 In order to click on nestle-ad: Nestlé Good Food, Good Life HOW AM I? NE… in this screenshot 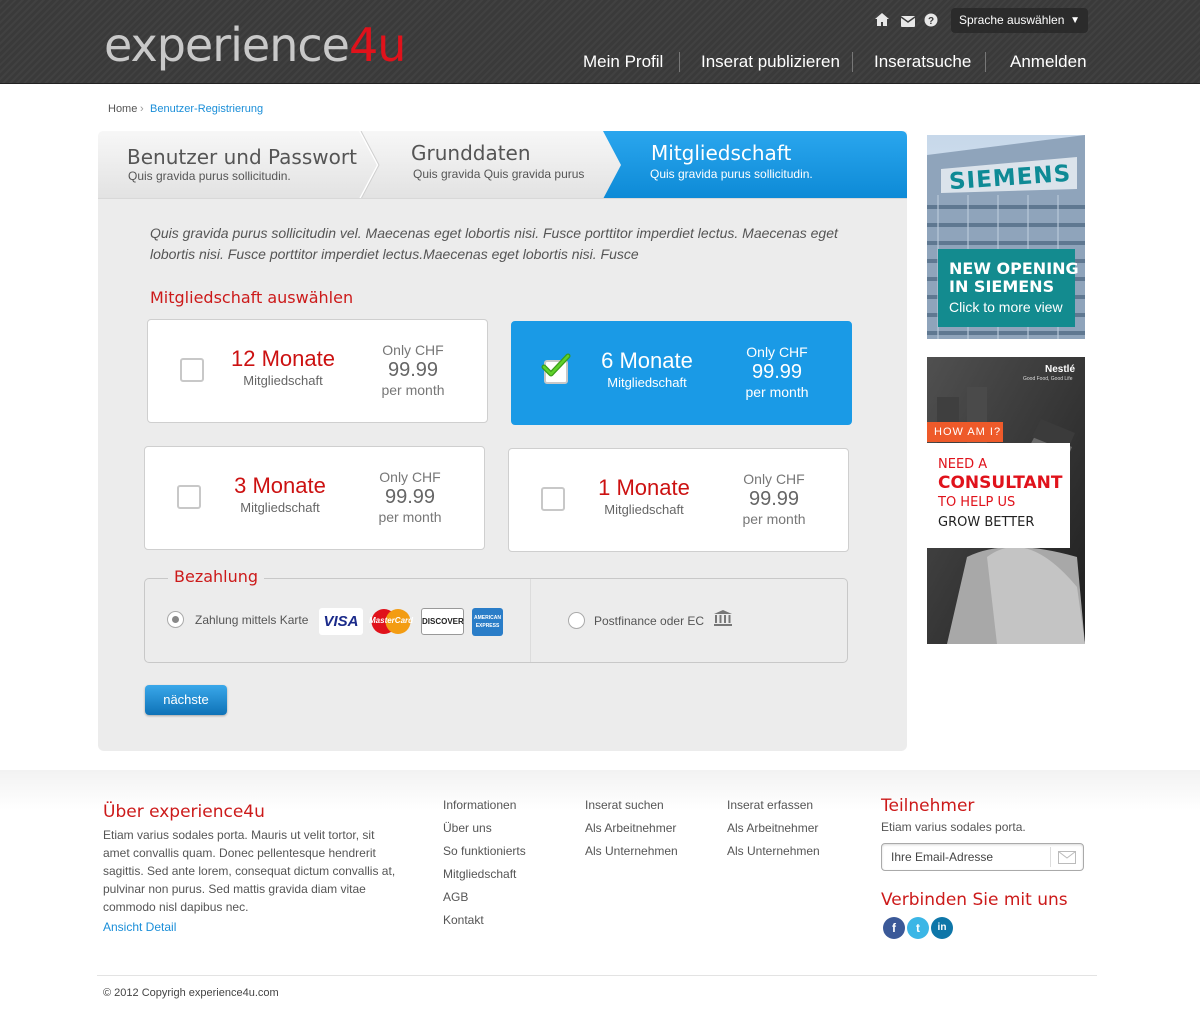, I will do `click(1006, 500)`.